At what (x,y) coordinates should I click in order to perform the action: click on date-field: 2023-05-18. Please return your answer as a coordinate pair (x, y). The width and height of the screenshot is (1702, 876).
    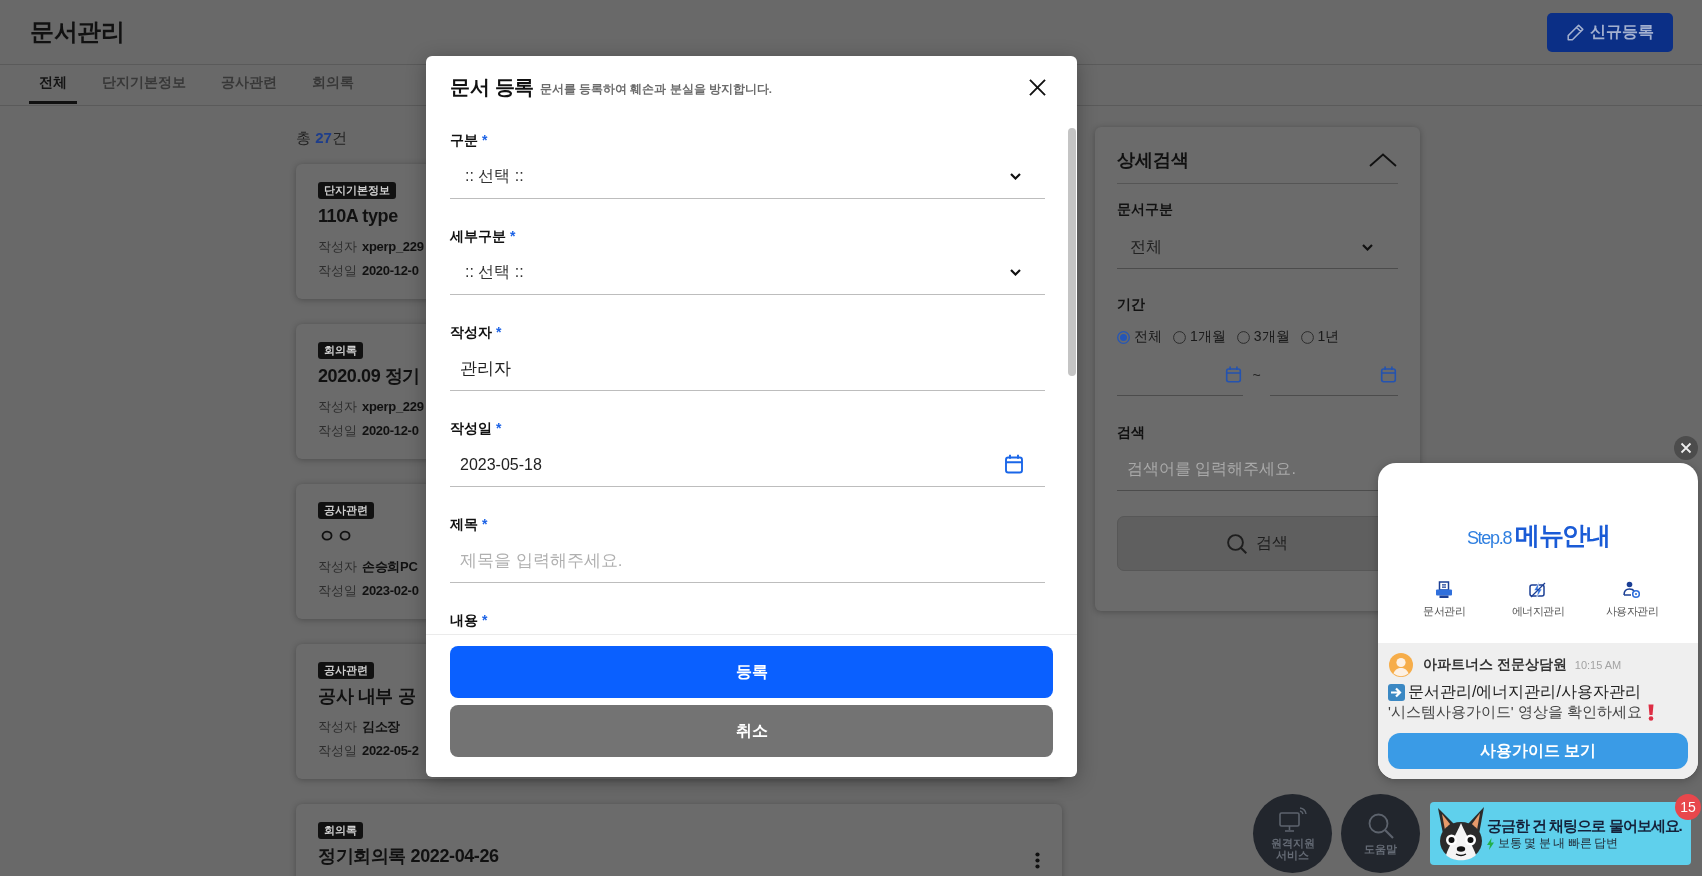
    Looking at the image, I should click on (747, 465).